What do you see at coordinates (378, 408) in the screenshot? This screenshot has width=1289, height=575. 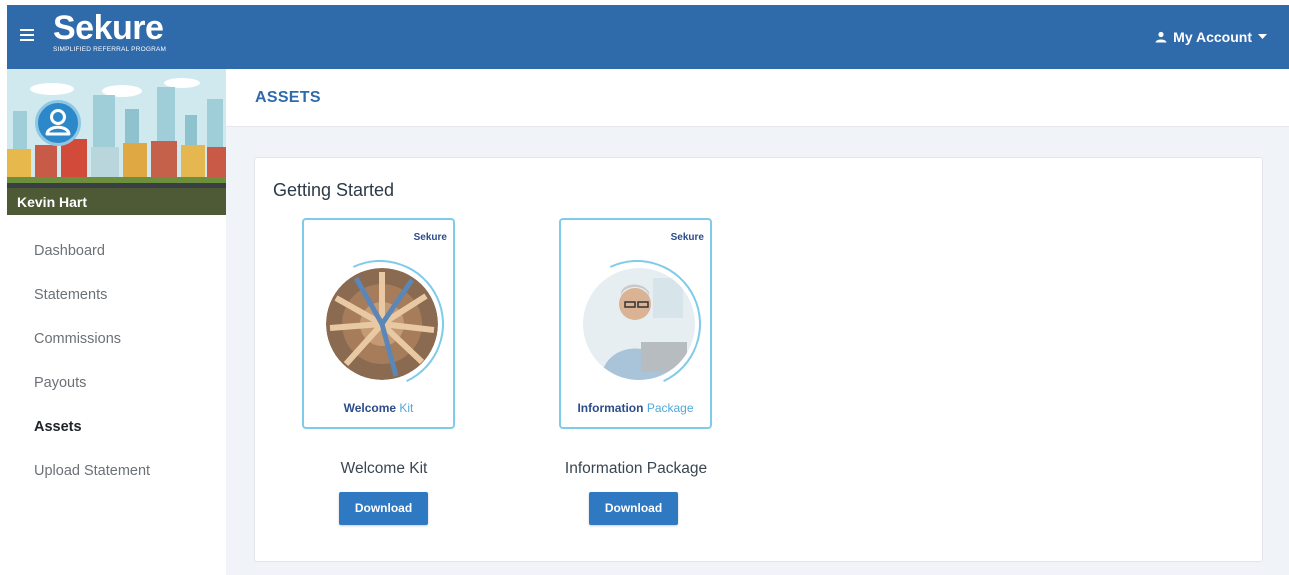 I see `thumbnail-caption: Welcome Kit` at bounding box center [378, 408].